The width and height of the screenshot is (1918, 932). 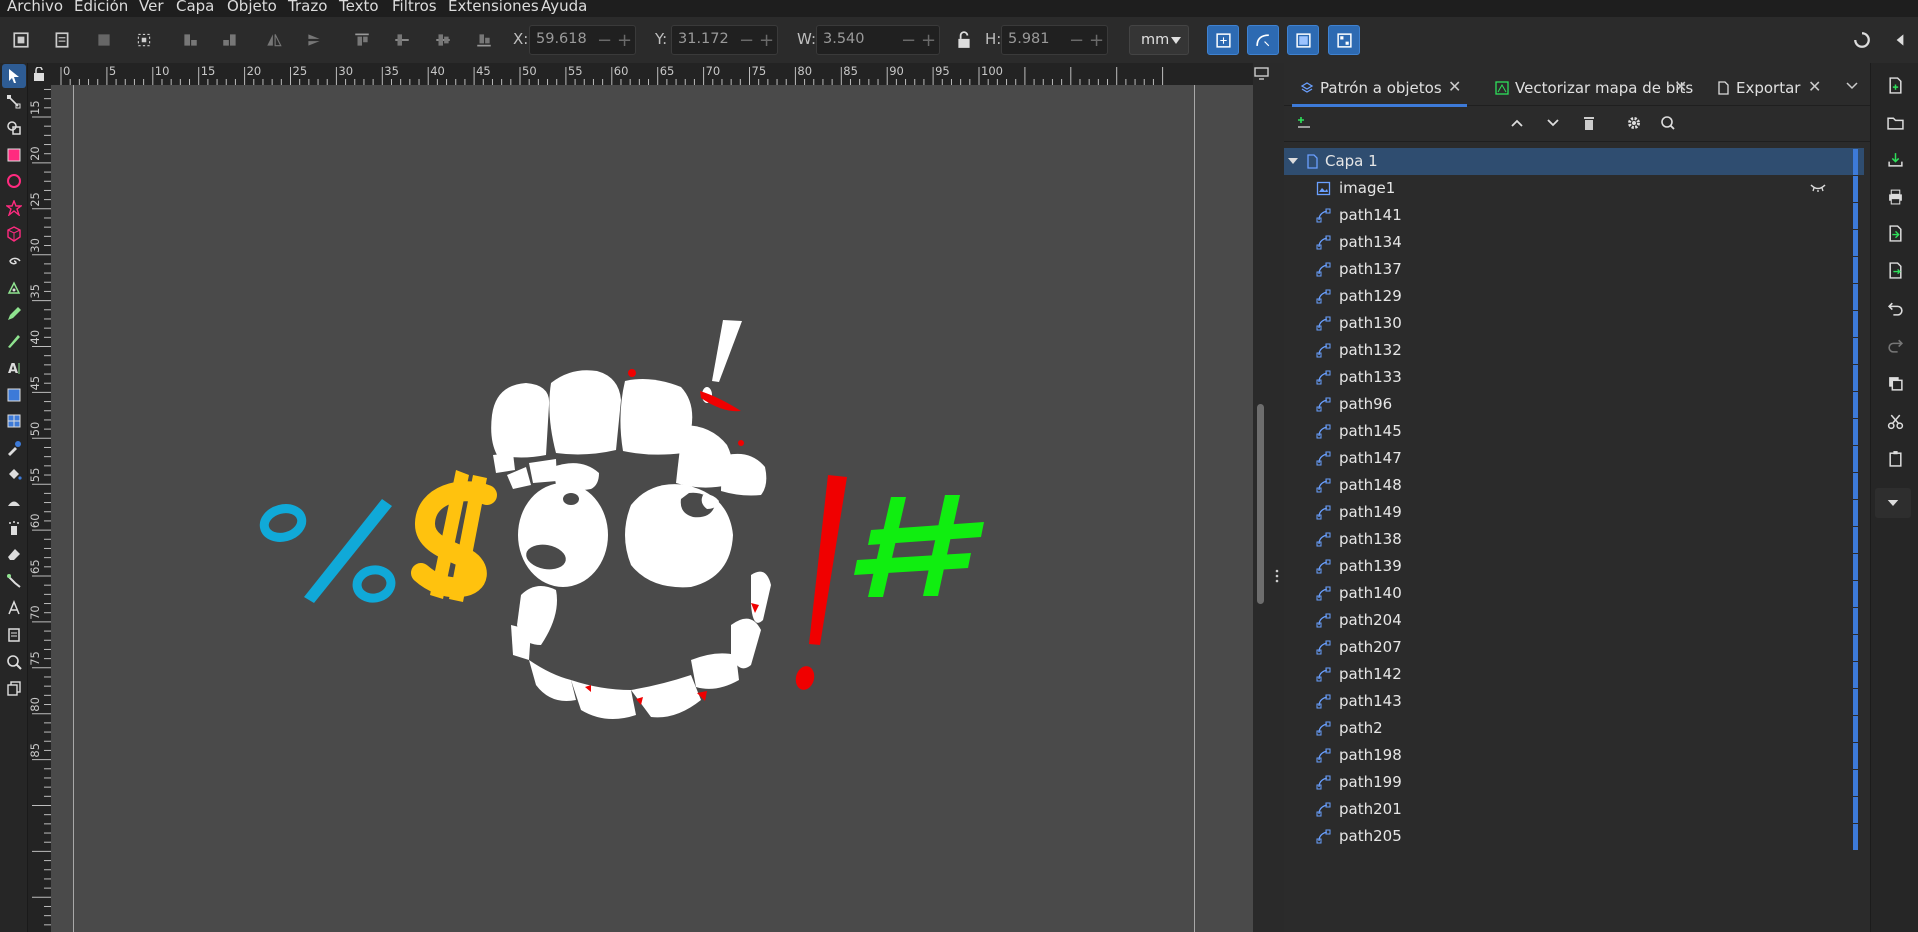 What do you see at coordinates (1852, 86) in the screenshot?
I see `tabs-overflow-icon` at bounding box center [1852, 86].